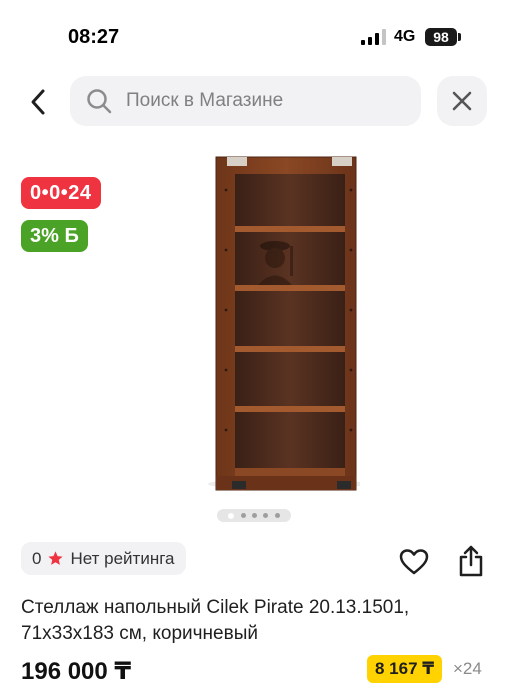  I want to click on back-button, so click(38, 102).